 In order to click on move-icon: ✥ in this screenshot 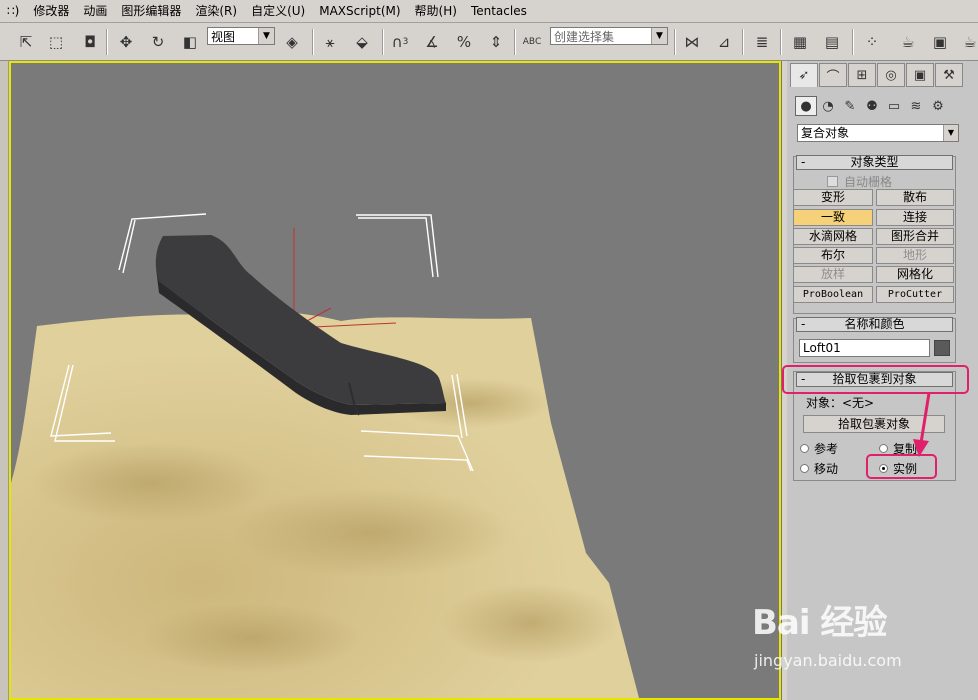, I will do `click(126, 42)`.